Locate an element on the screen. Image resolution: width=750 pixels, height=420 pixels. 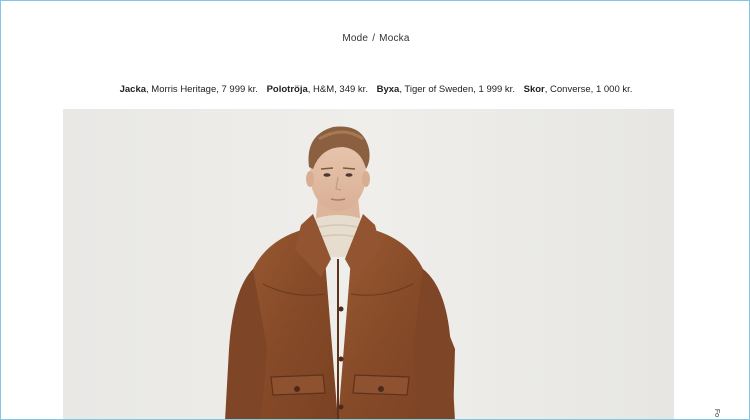
credit-label: Polotröja is located at coordinates (287, 89).